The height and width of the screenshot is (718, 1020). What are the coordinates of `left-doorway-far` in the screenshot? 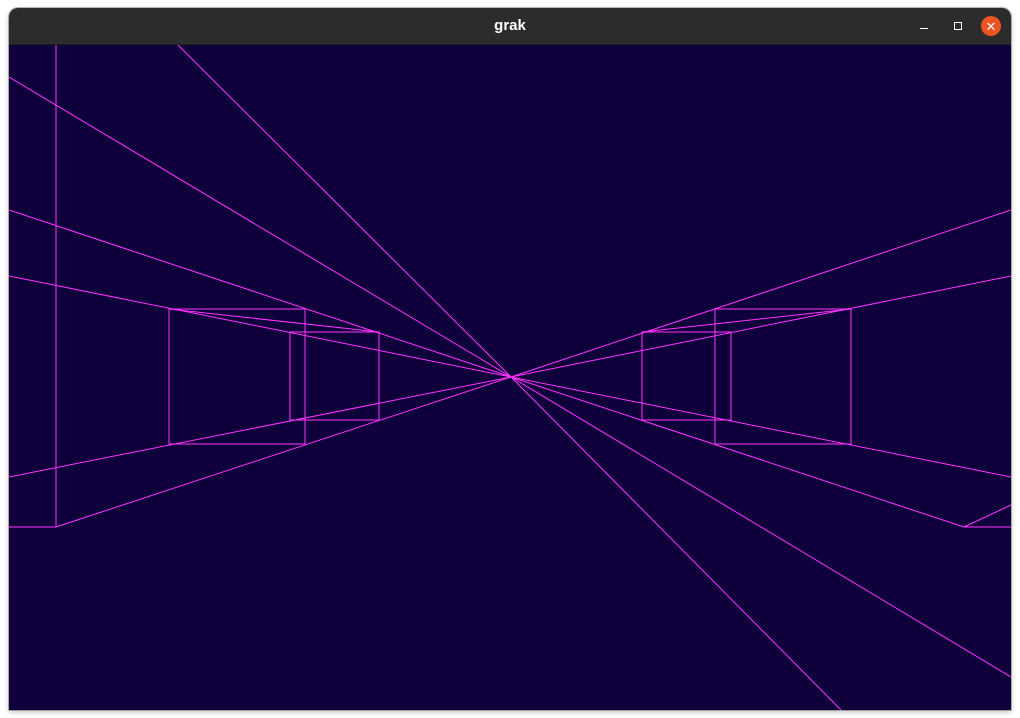 It's located at (334, 376).